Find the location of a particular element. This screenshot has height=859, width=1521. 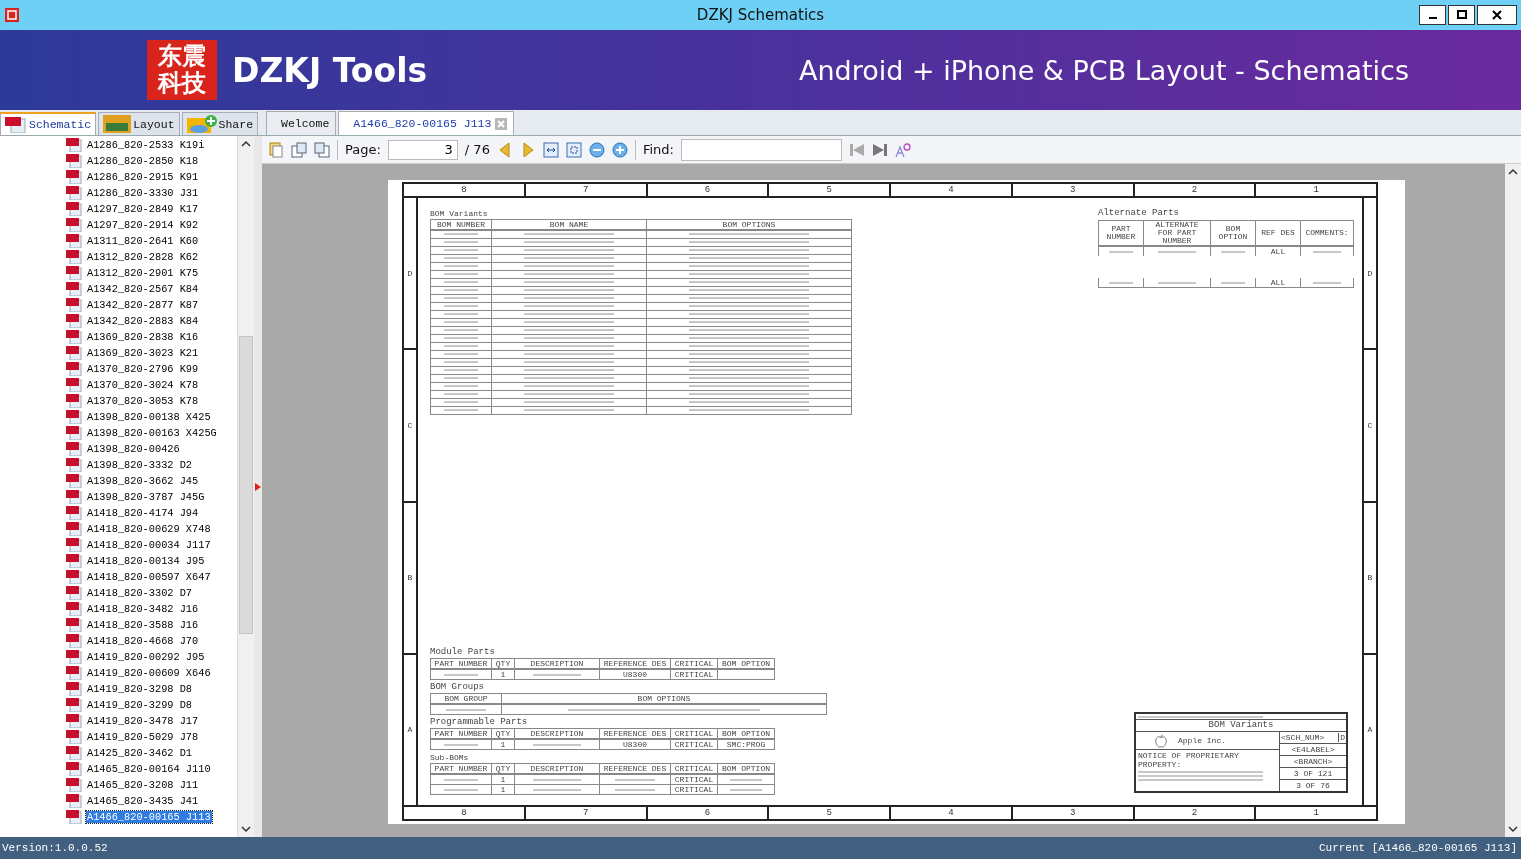

tree-item: A1312_820-2828 K62 is located at coordinates (143, 257).